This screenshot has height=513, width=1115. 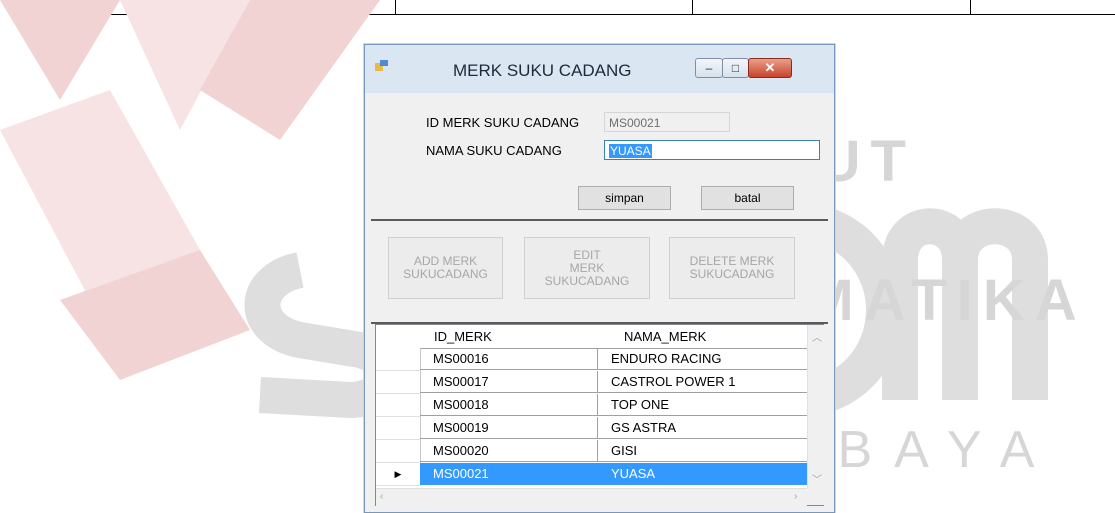 What do you see at coordinates (816, 406) in the screenshot?
I see `vertical-scrollbar: ︿ ﹀` at bounding box center [816, 406].